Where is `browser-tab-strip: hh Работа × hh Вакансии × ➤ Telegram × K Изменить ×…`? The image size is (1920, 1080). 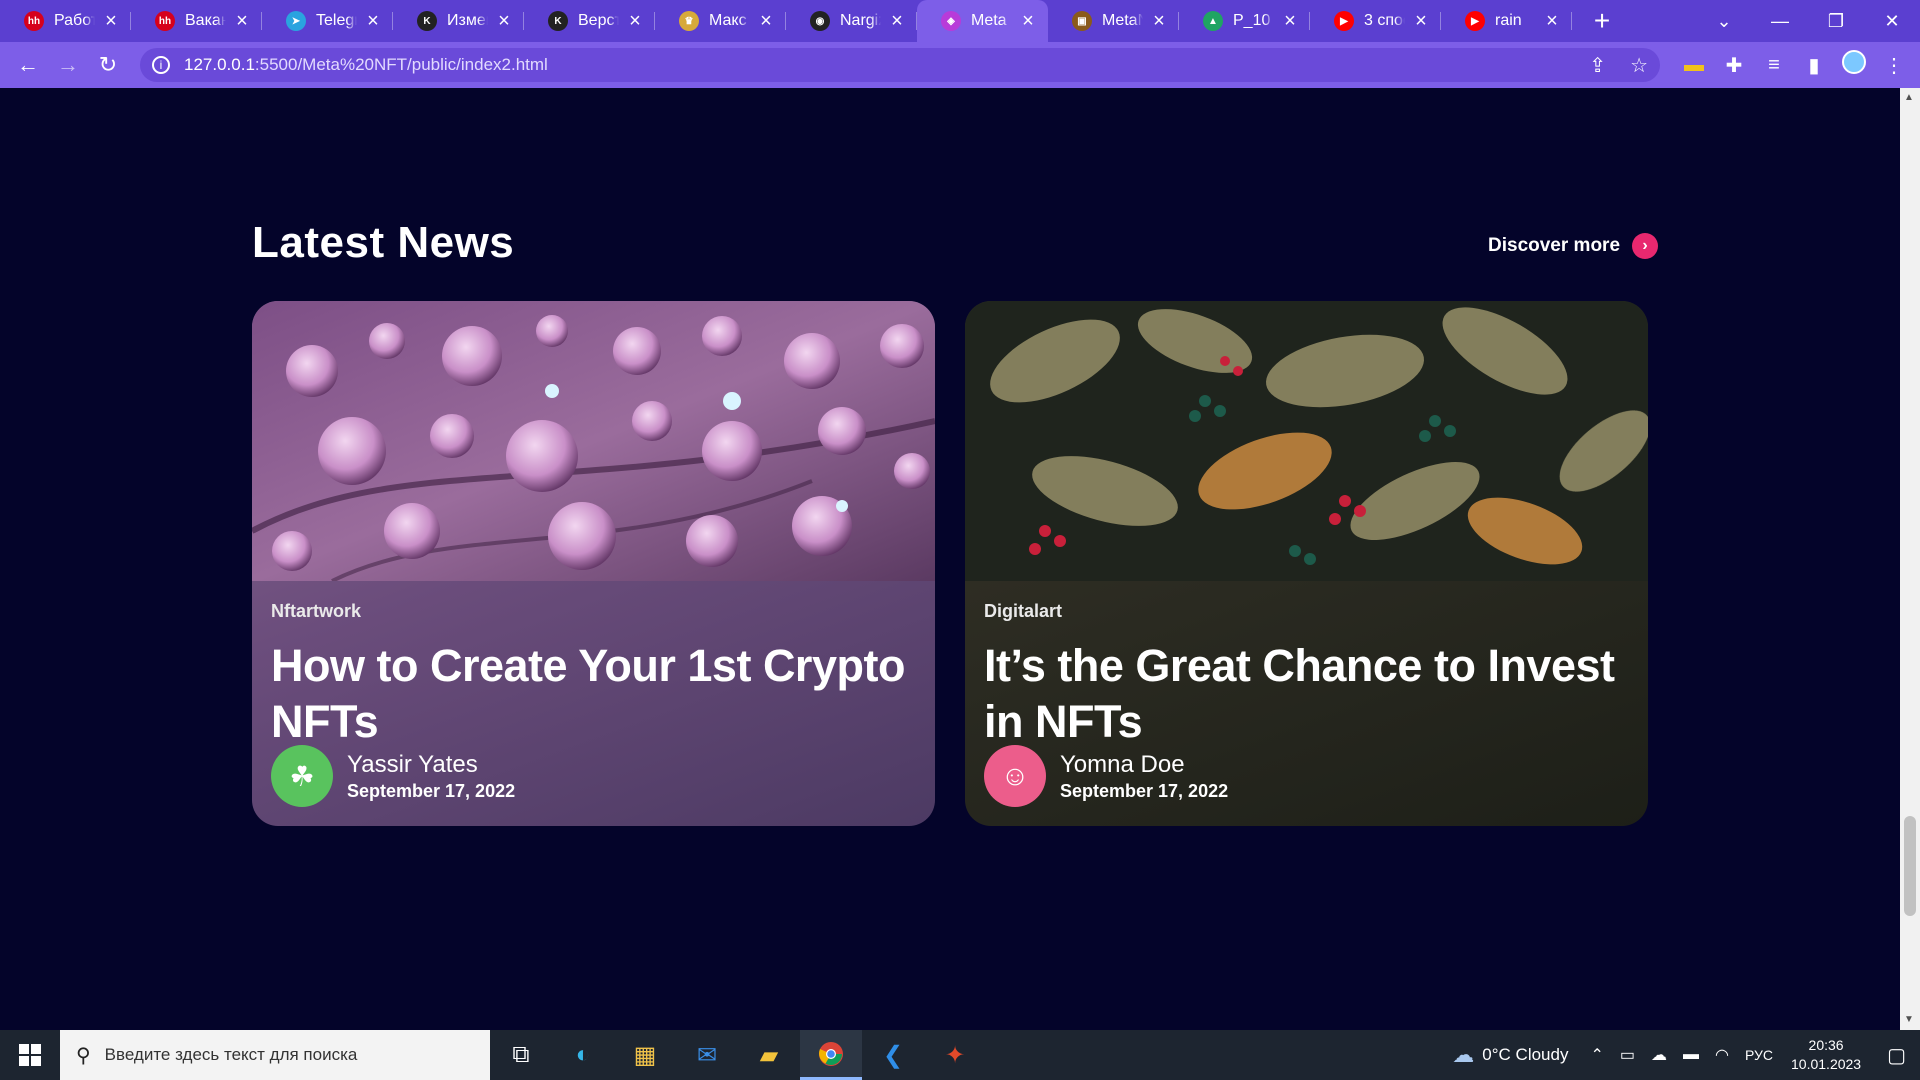
browser-tab-strip: hh Работа × hh Вакансии × ➤ Telegram × K Изменить ×… is located at coordinates (960, 21).